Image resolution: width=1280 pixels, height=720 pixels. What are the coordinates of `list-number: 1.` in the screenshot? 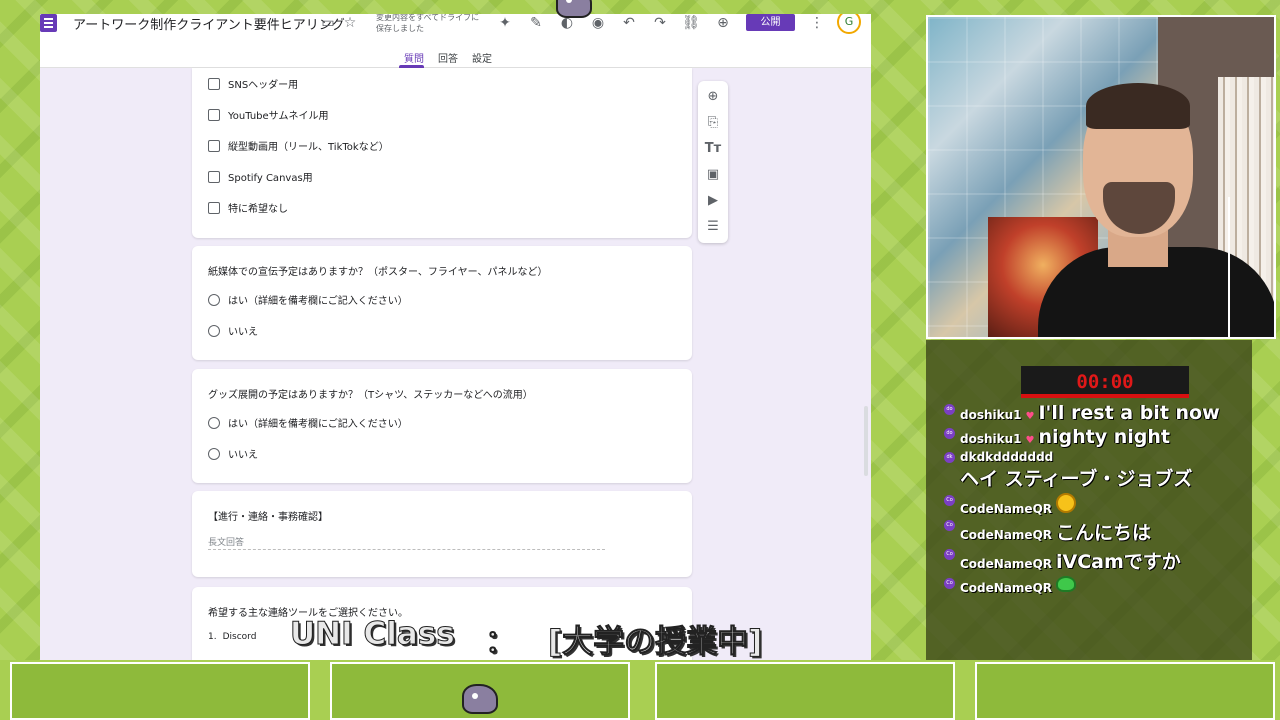 It's located at (212, 637).